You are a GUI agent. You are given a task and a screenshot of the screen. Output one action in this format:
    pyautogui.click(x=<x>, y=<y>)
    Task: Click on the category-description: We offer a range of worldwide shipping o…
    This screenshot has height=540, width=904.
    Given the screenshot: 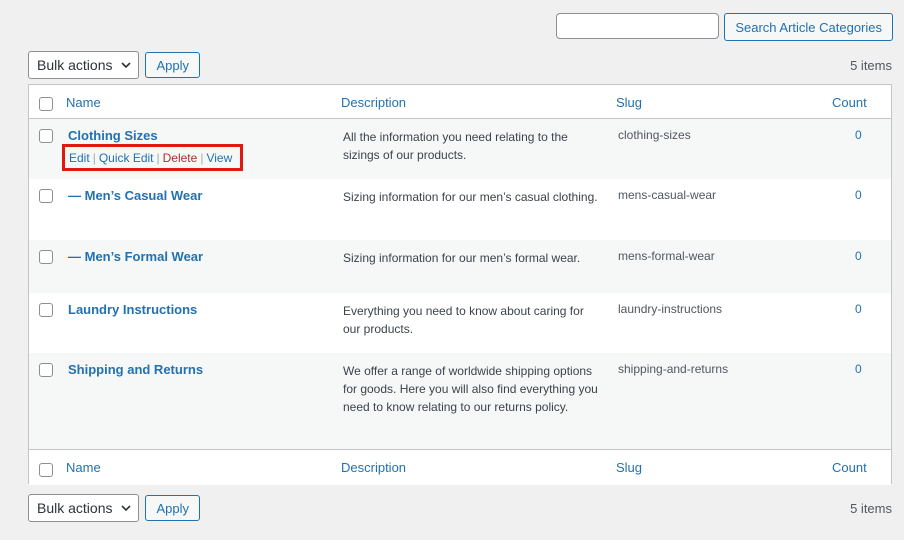 What is the action you would take?
    pyautogui.click(x=470, y=389)
    